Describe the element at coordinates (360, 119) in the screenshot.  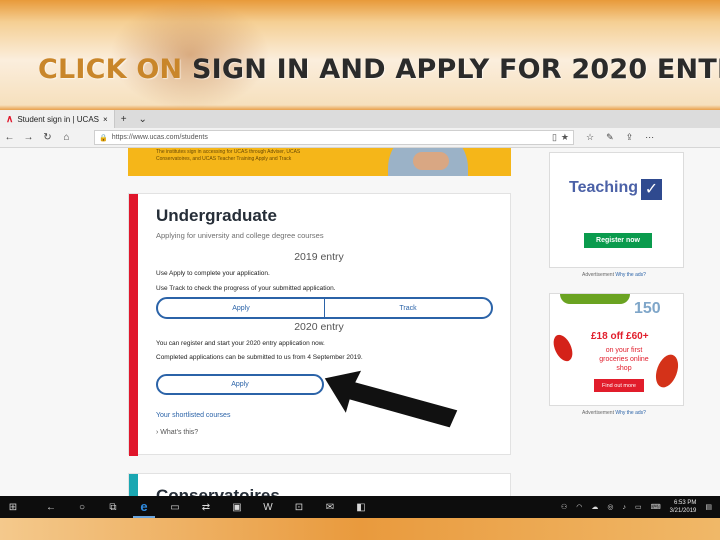
I see `tab-bar: ∧ Student sign in | UCAS × + ⌄` at that location.